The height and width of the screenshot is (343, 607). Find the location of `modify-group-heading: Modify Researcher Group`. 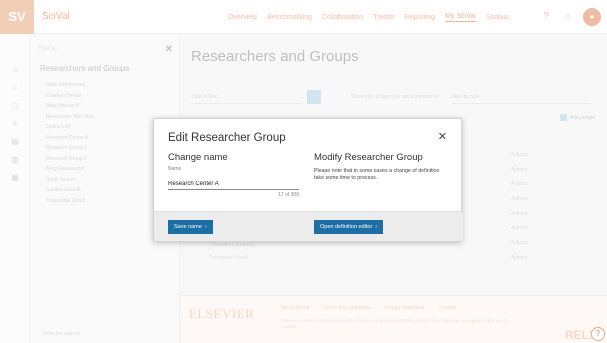

modify-group-heading: Modify Researcher Group is located at coordinates (368, 157).